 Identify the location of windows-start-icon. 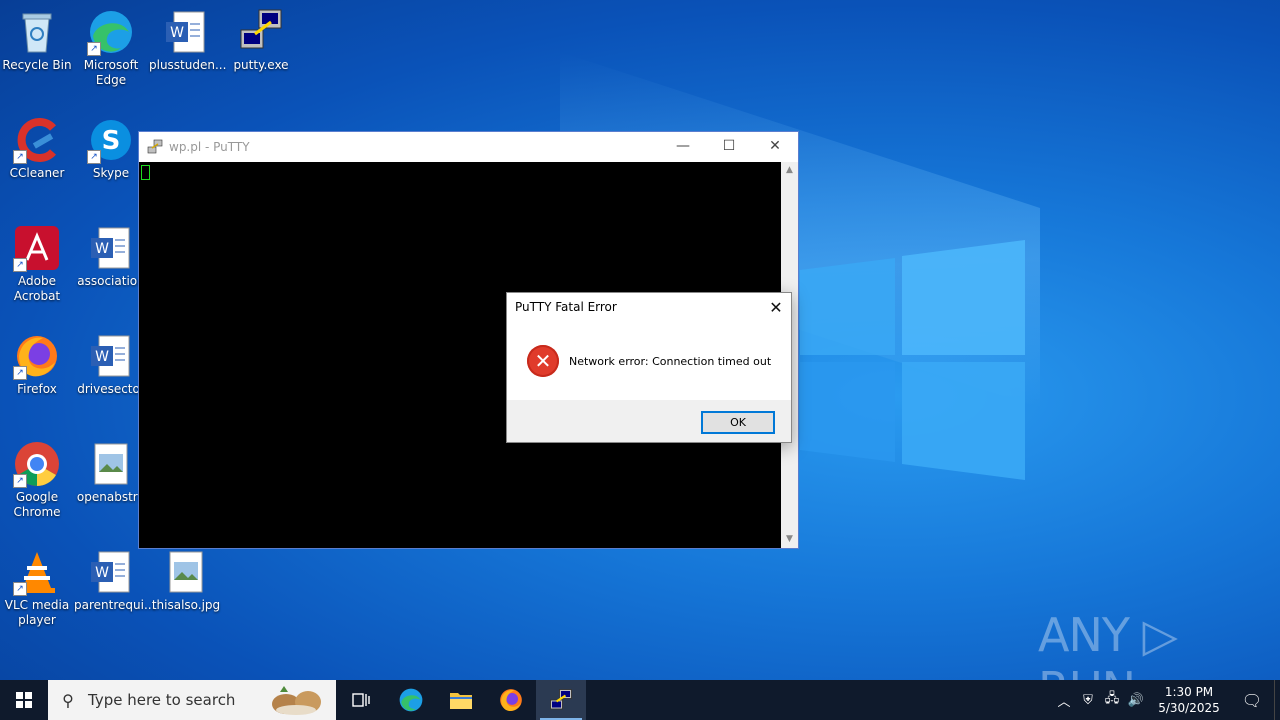
(24, 700).